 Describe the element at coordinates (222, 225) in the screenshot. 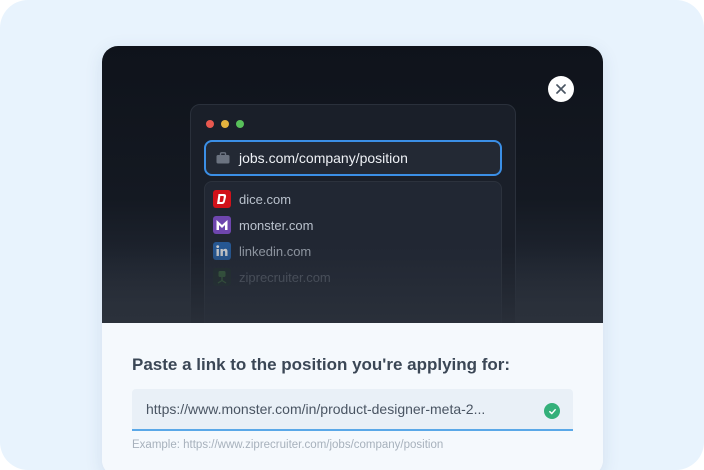

I see `monster-logo-icon` at that location.